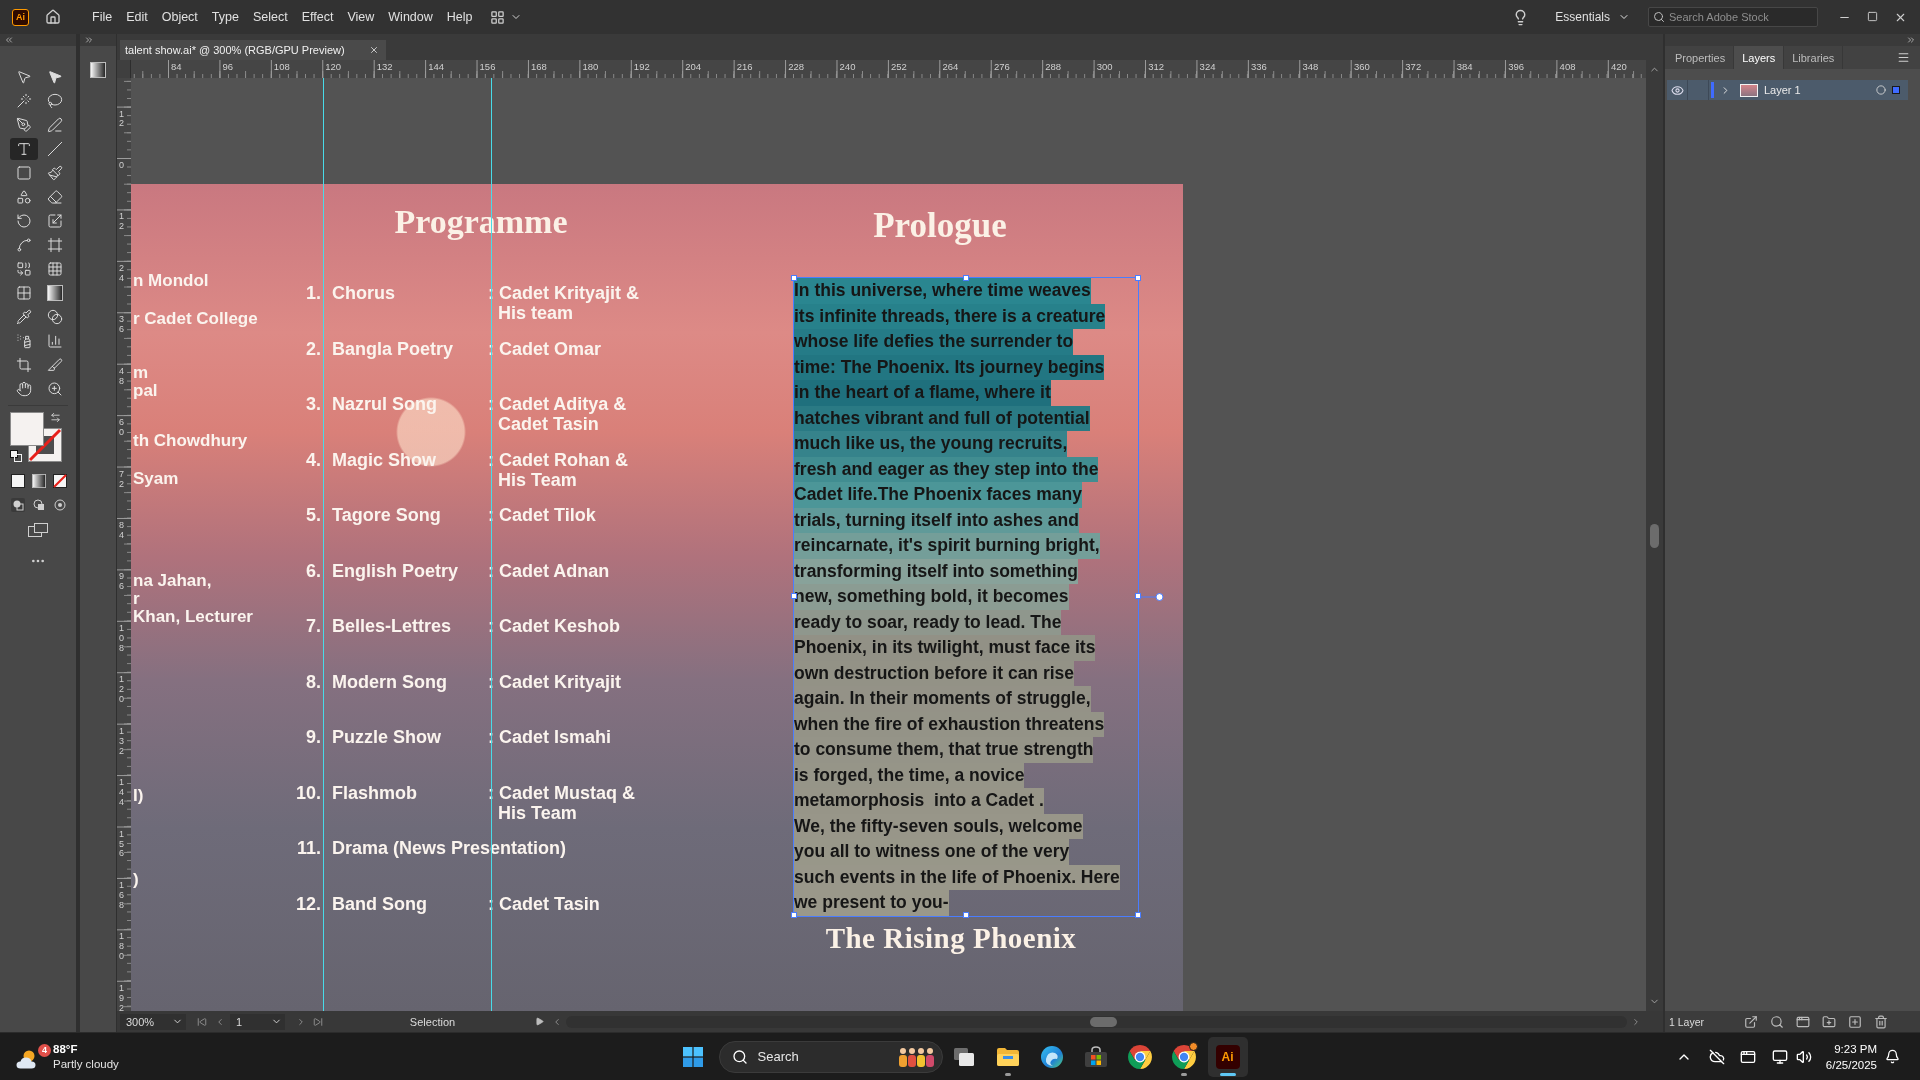 Image resolution: width=1920 pixels, height=1080 pixels. I want to click on swirl-logo-icon, so click(1051, 1056).